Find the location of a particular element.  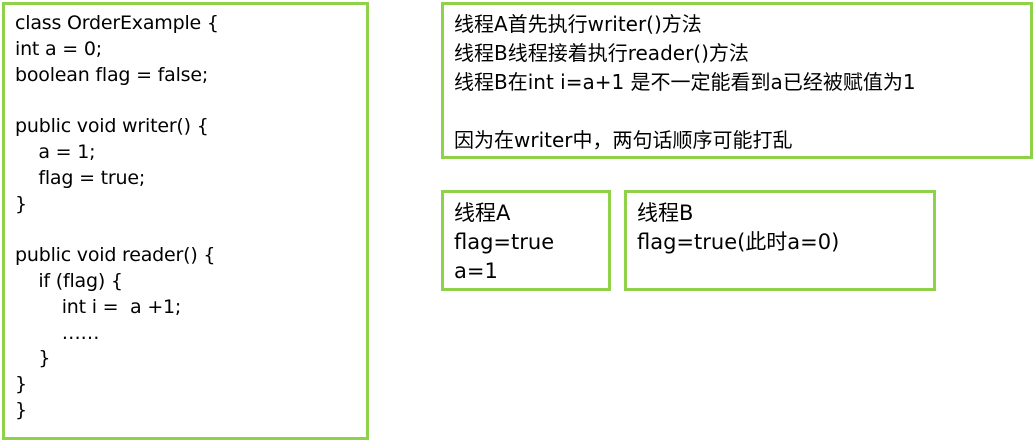

code-line: int a = 0; is located at coordinates (58, 48).